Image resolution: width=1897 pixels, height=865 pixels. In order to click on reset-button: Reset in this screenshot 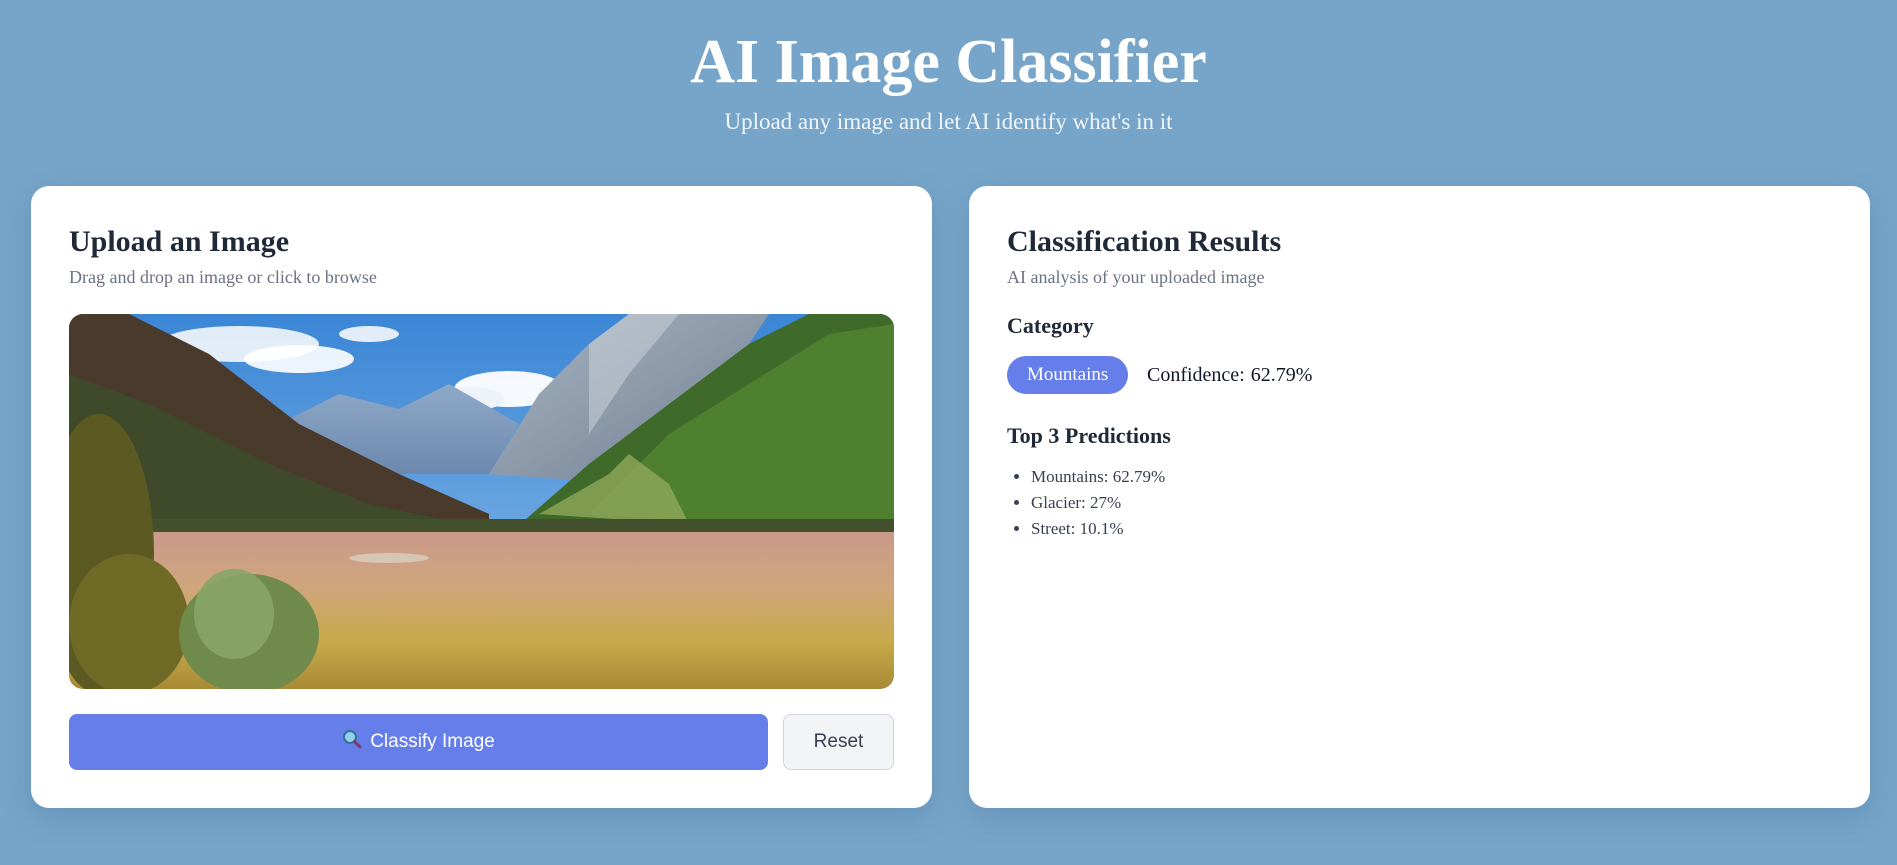, I will do `click(838, 742)`.